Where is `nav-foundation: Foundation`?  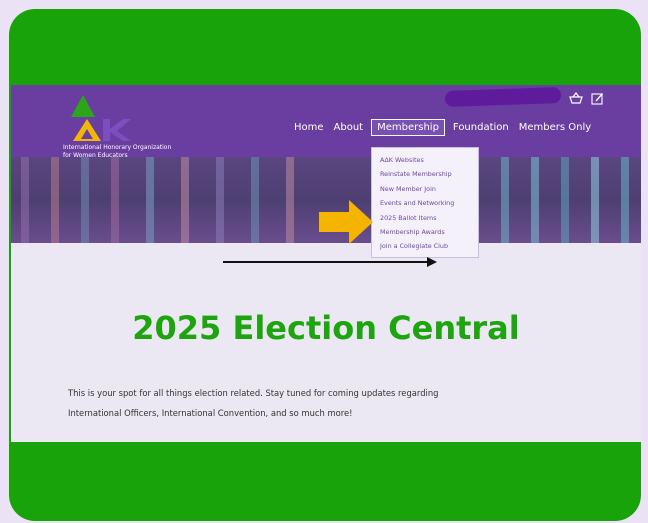 nav-foundation: Foundation is located at coordinates (481, 127).